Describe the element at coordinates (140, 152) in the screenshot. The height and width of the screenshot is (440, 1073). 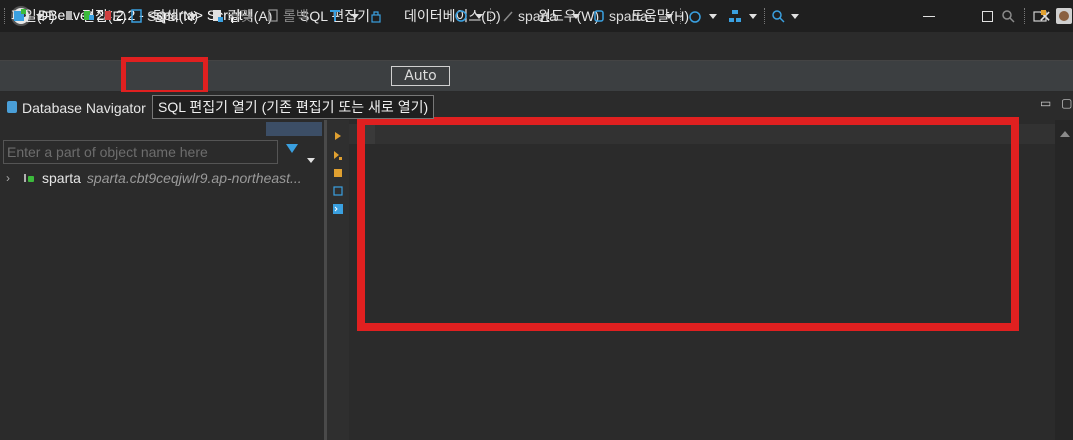
I see `object-filter-input` at that location.